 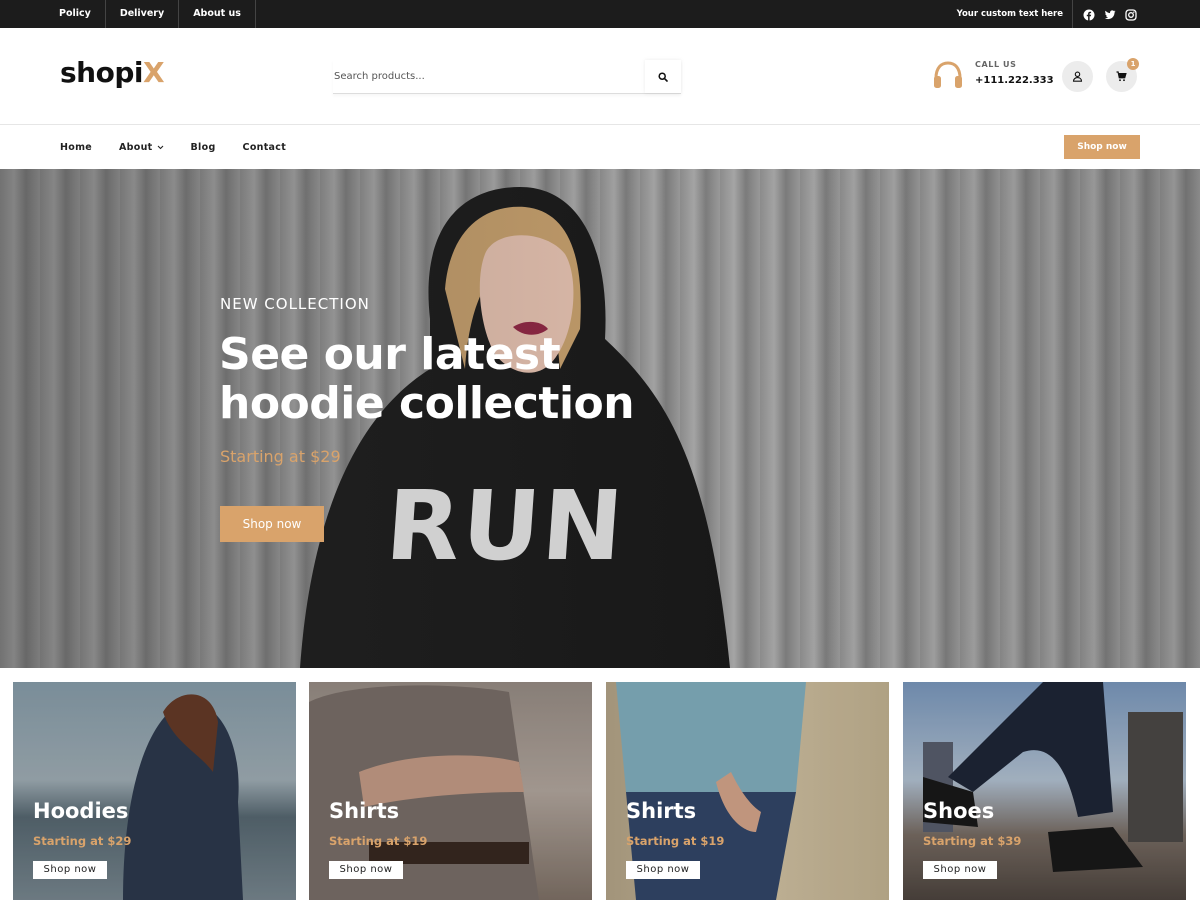 What do you see at coordinates (1131, 13) in the screenshot?
I see `instagram-icon` at bounding box center [1131, 13].